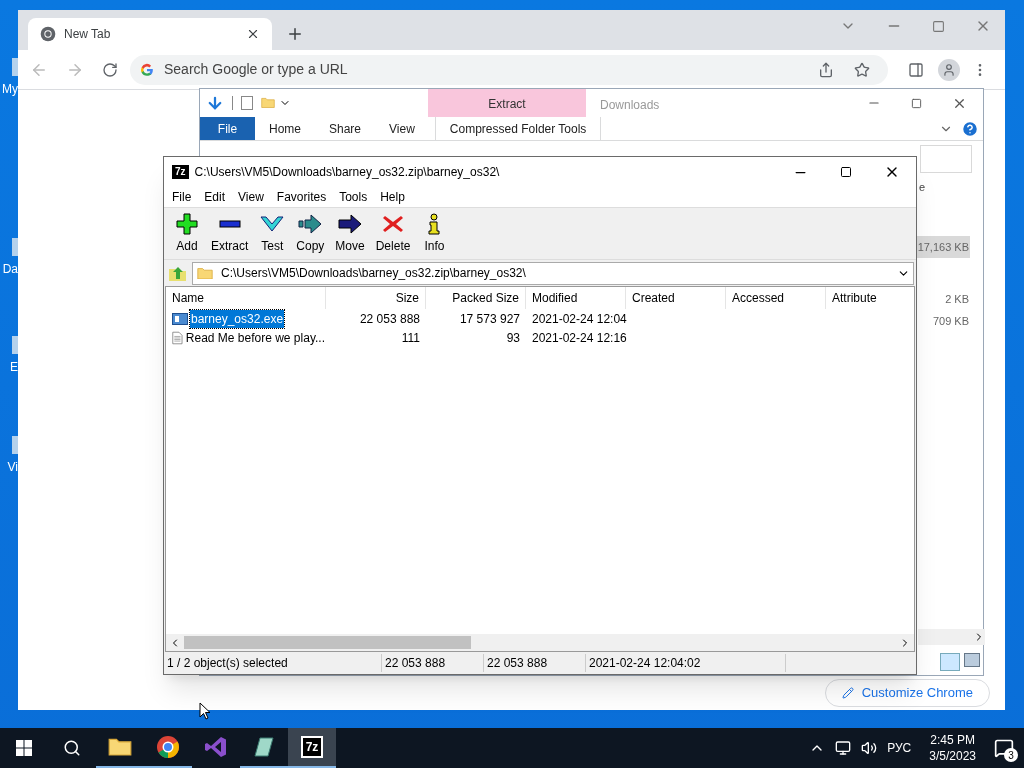  What do you see at coordinates (410, 338) in the screenshot?
I see `table-cell-text: 111` at bounding box center [410, 338].